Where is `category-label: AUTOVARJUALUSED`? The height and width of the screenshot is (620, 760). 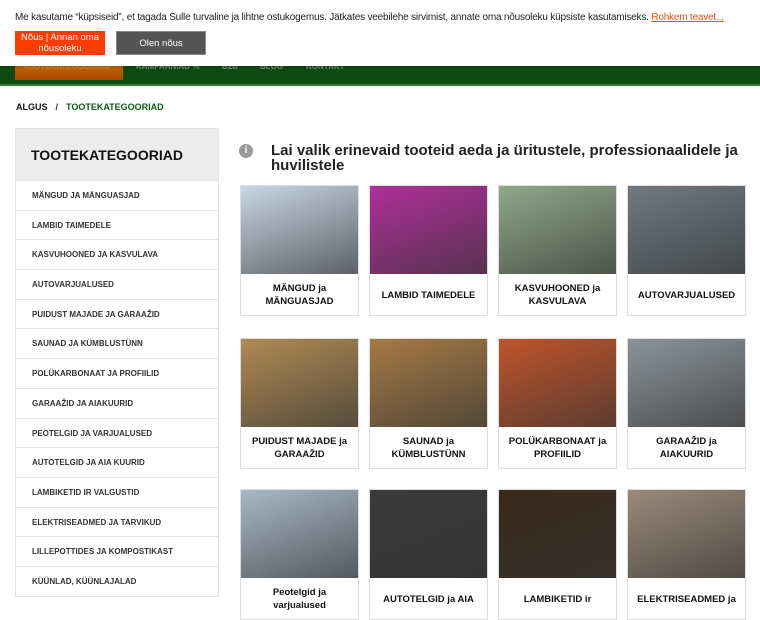
category-label: AUTOVARJUALUSED is located at coordinates (686, 295).